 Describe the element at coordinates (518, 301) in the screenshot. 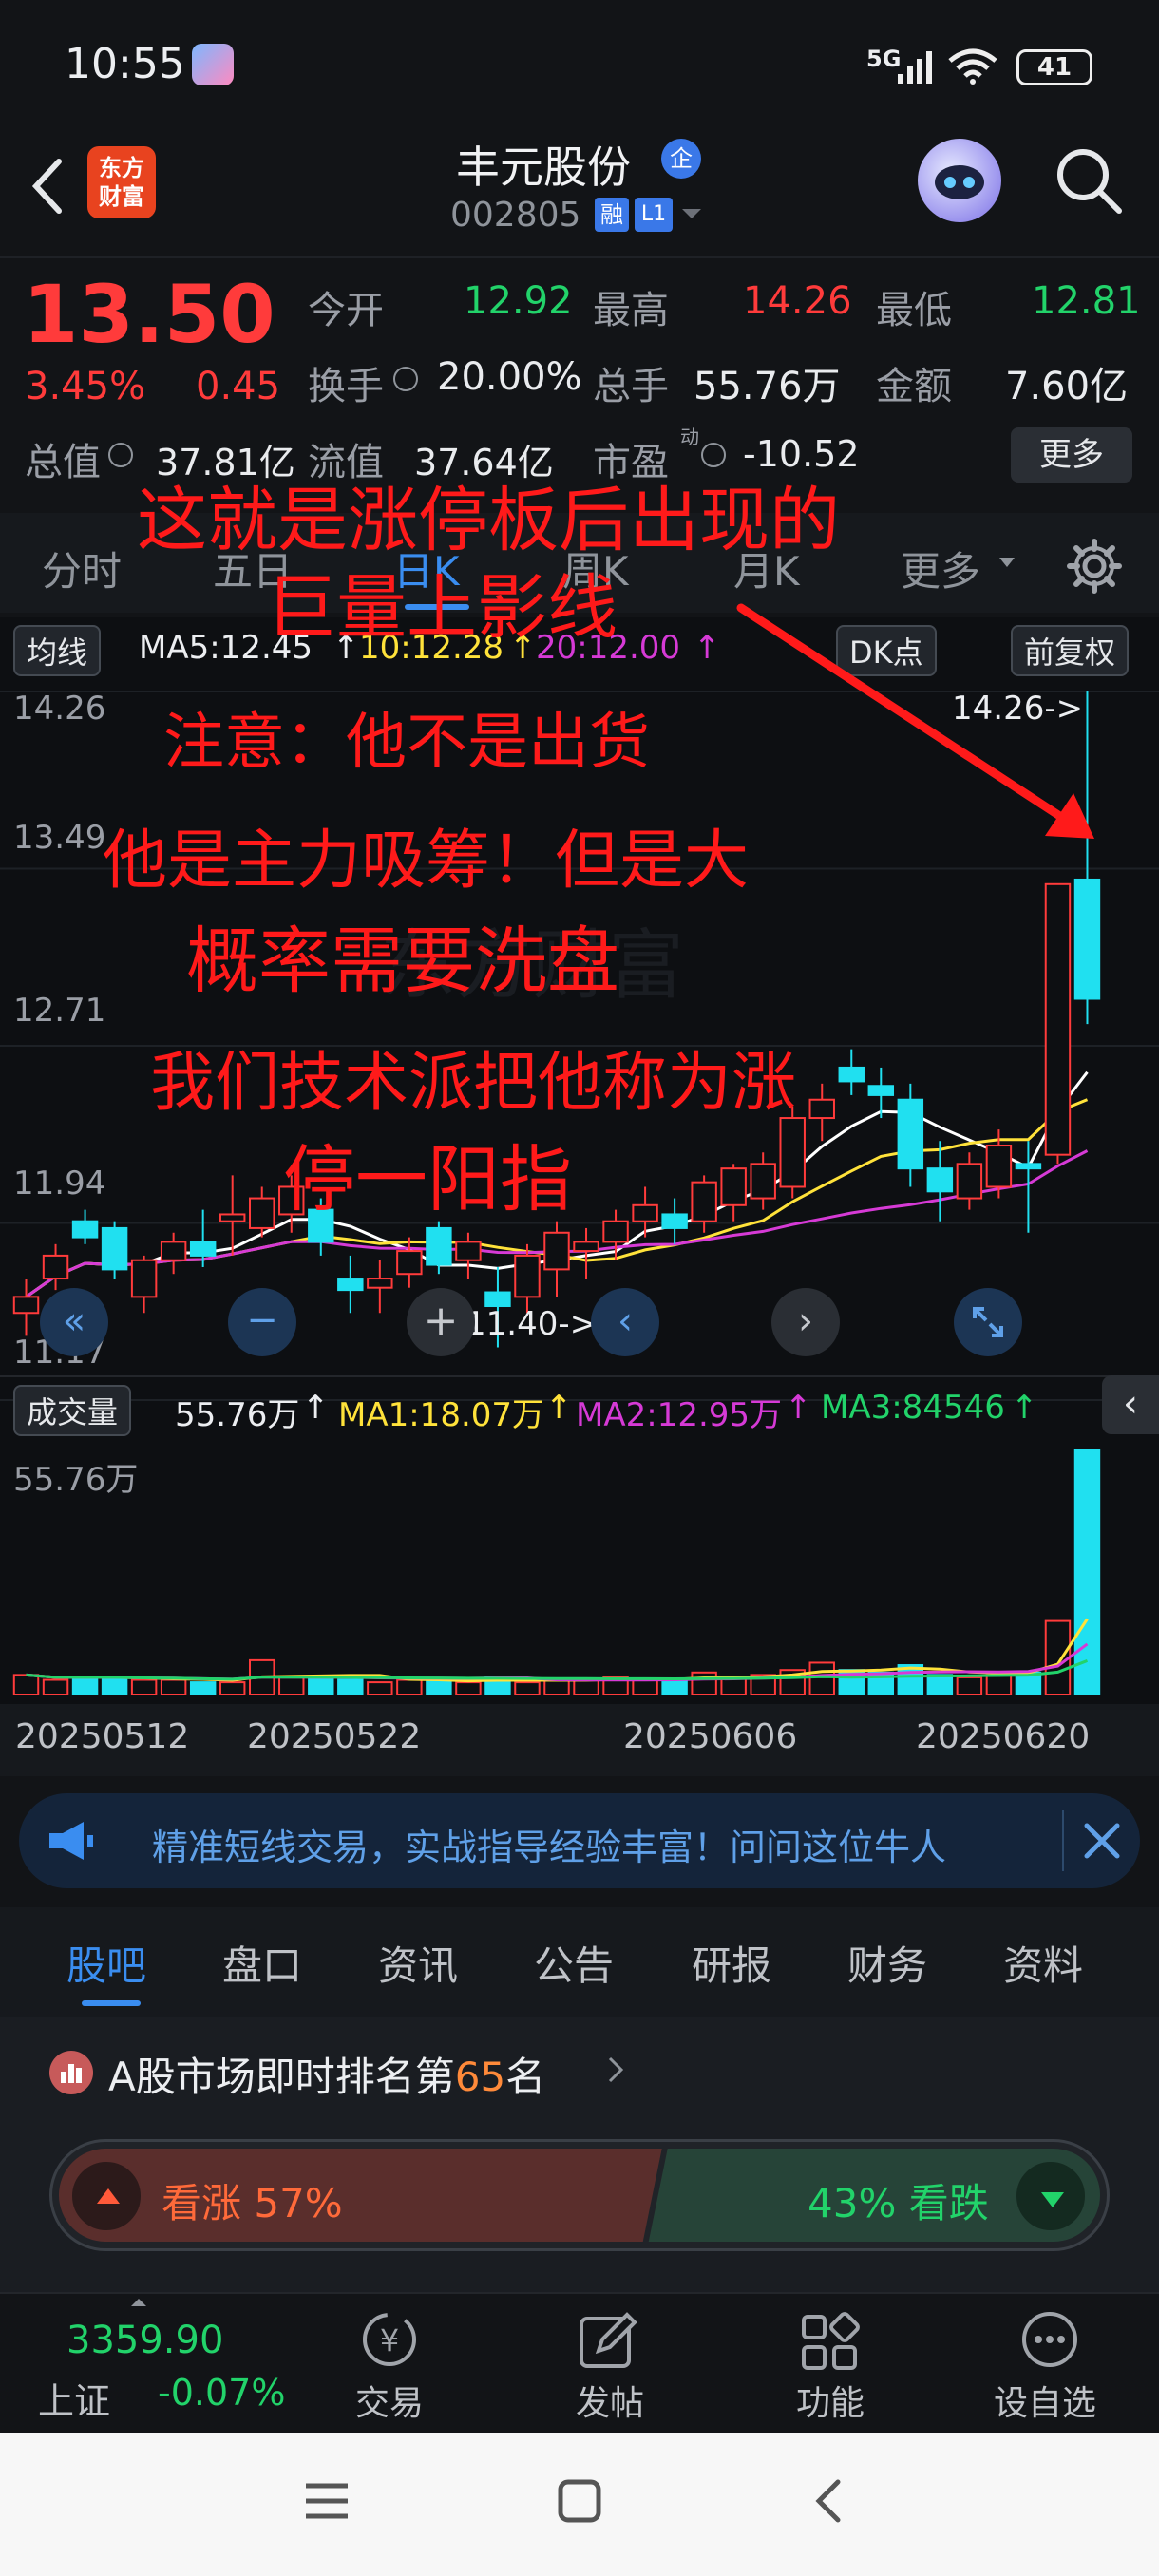

I see `open-value: 12.92` at that location.